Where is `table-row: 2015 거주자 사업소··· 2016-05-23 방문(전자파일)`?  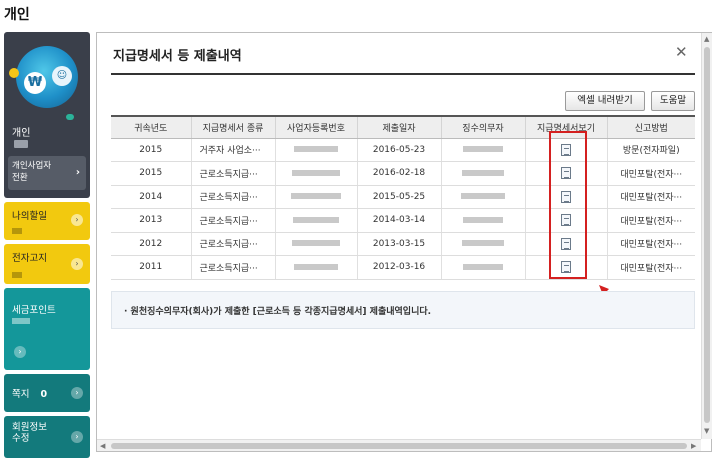
table-row: 2015 거주자 사업소··· 2016-05-23 방문(전자파일) is located at coordinates (403, 150).